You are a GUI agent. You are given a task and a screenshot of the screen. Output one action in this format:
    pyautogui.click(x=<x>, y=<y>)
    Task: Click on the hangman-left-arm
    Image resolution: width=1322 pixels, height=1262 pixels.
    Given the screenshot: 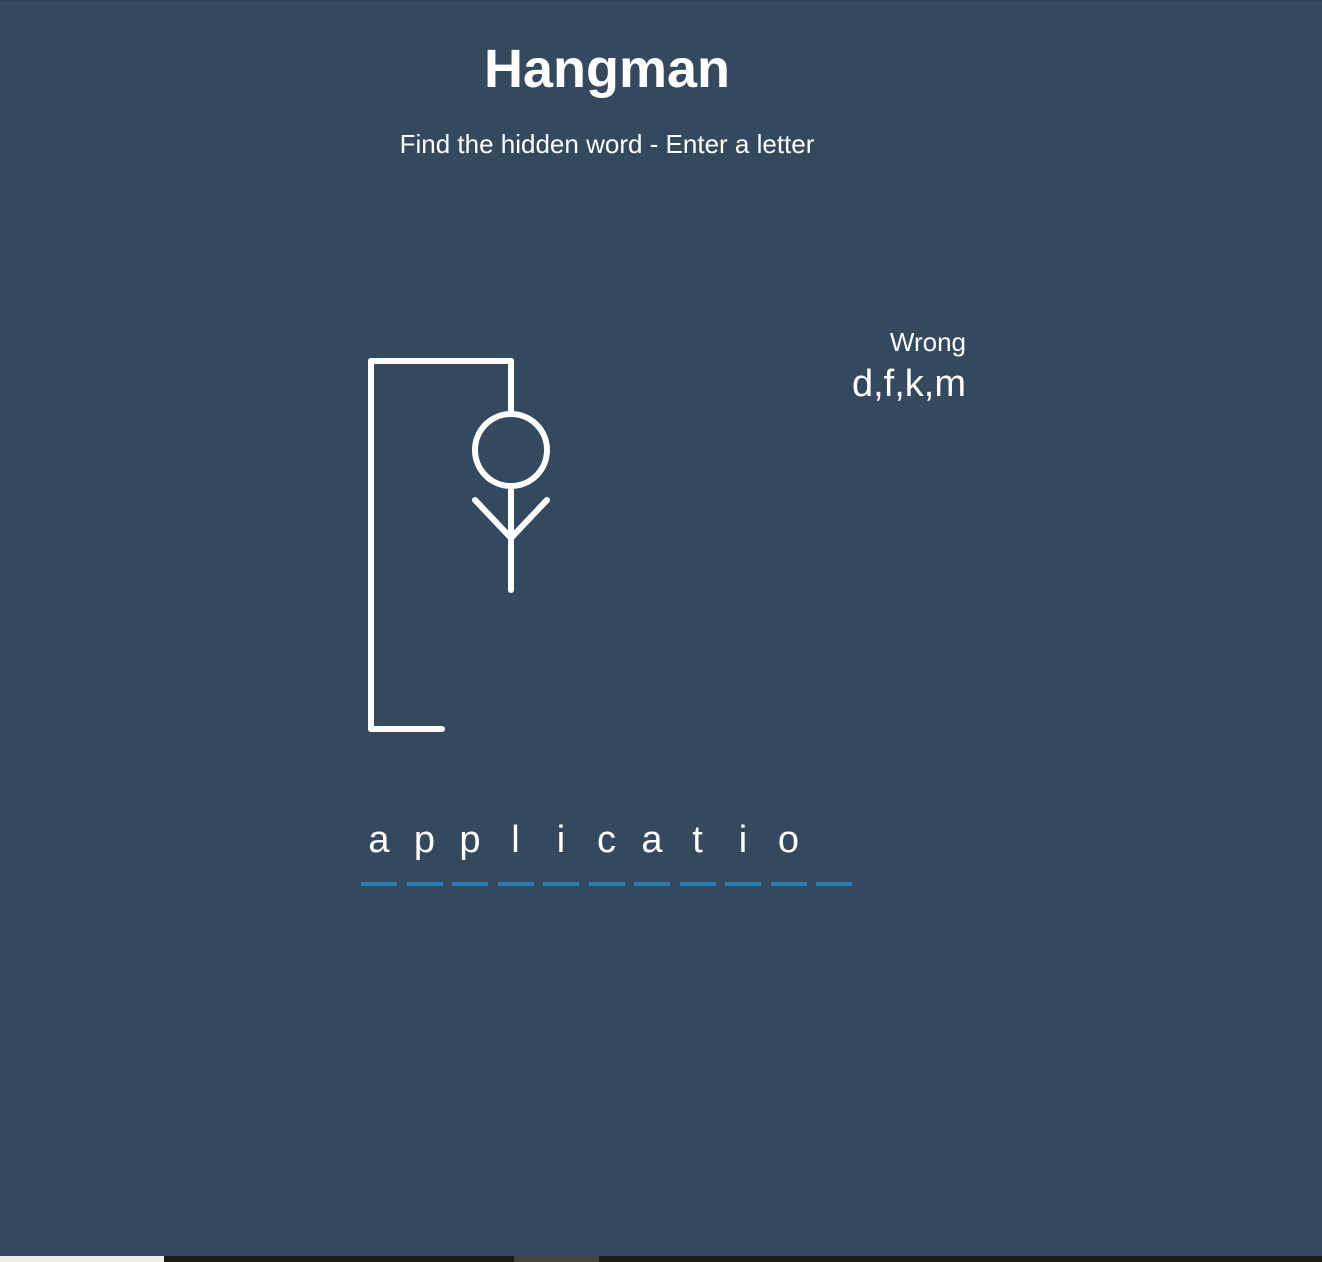 What is the action you would take?
    pyautogui.click(x=493, y=519)
    